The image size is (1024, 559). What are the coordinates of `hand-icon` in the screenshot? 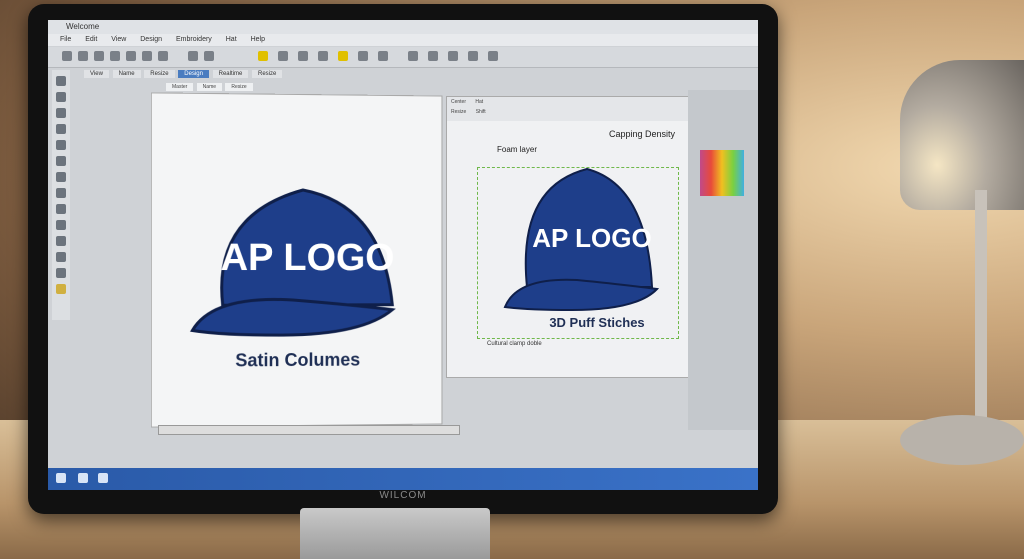 It's located at (61, 225).